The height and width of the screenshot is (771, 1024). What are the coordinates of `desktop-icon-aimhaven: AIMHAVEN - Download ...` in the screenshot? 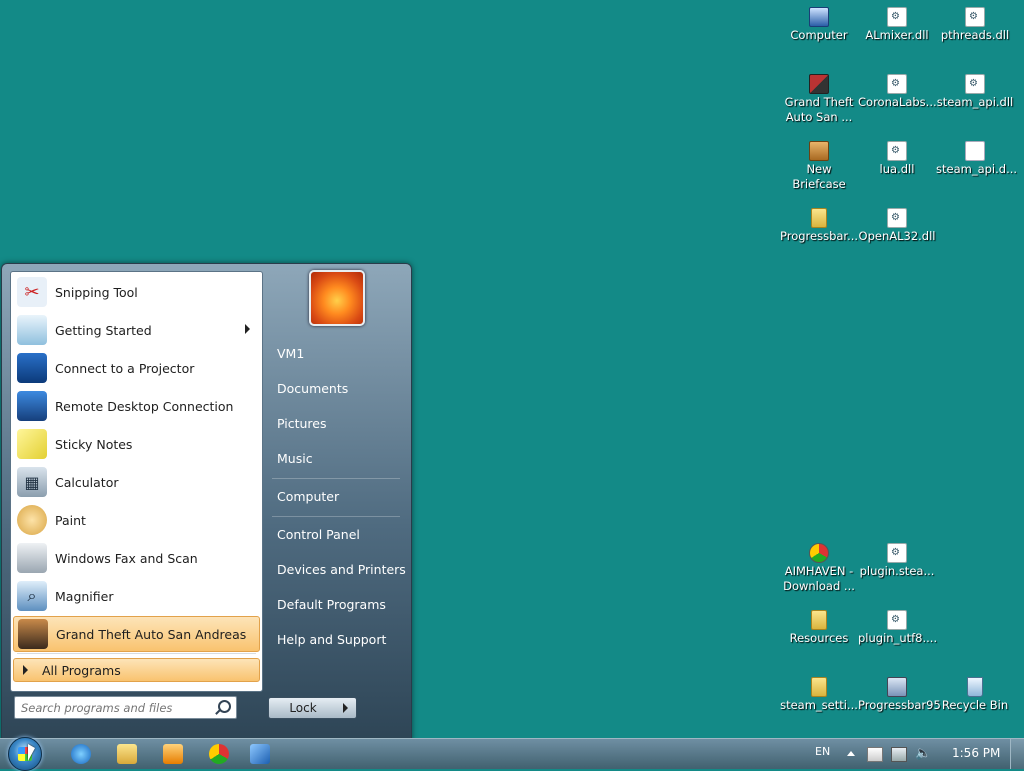 It's located at (819, 568).